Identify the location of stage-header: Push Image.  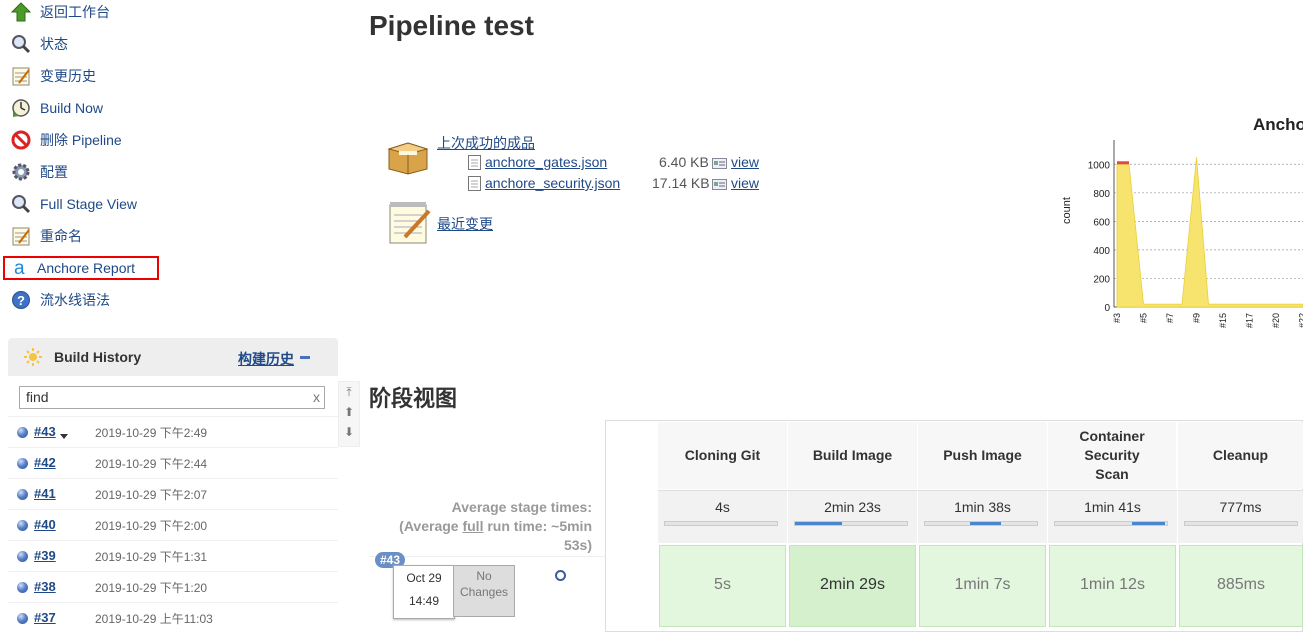
(983, 455).